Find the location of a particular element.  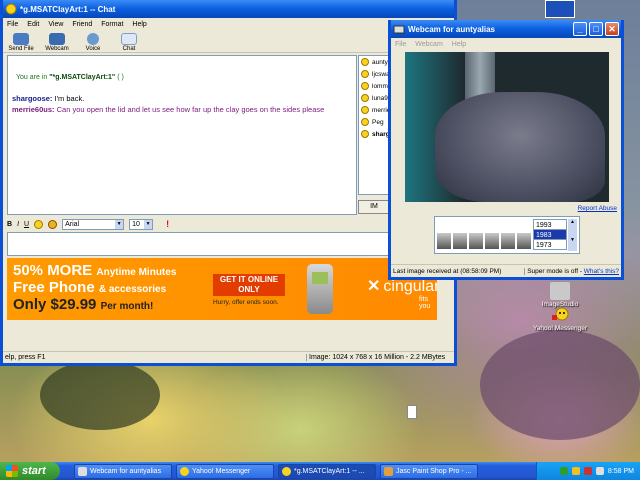

whats-this-link: What's this? is located at coordinates (601, 271).